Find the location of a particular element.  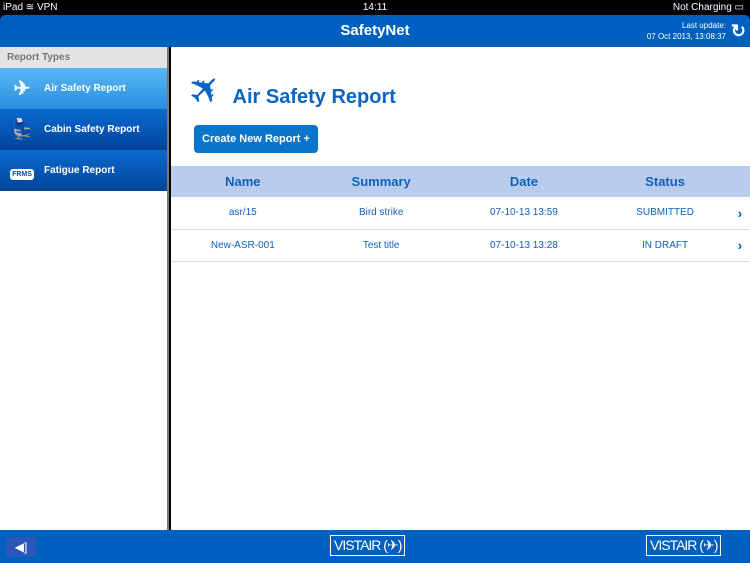

sidebar-header: Report Types is located at coordinates (83, 57).